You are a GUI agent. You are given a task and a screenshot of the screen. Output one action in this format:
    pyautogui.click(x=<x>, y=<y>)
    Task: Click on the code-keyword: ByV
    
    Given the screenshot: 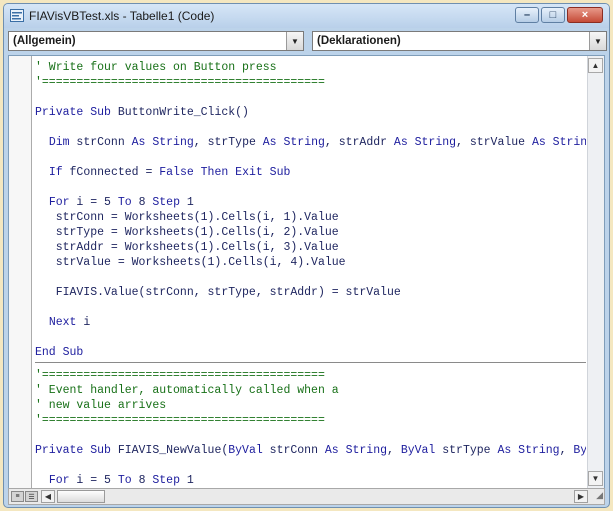 What is the action you would take?
    pyautogui.click(x=579, y=450)
    